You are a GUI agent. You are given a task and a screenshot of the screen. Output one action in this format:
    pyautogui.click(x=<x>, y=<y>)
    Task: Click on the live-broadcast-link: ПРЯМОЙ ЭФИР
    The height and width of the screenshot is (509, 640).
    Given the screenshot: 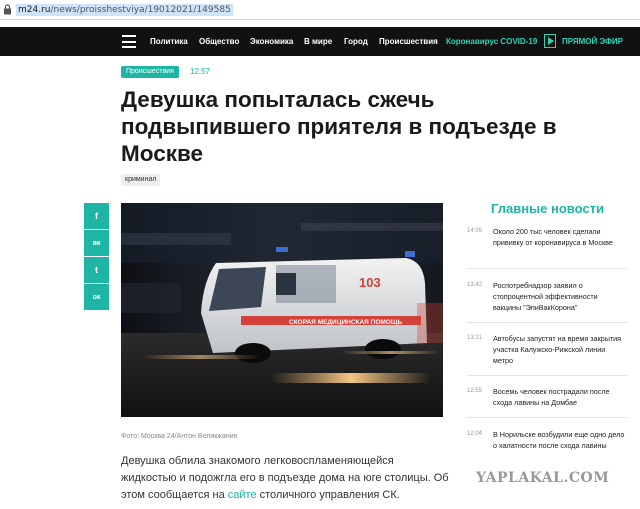 What is the action you would take?
    pyautogui.click(x=583, y=41)
    